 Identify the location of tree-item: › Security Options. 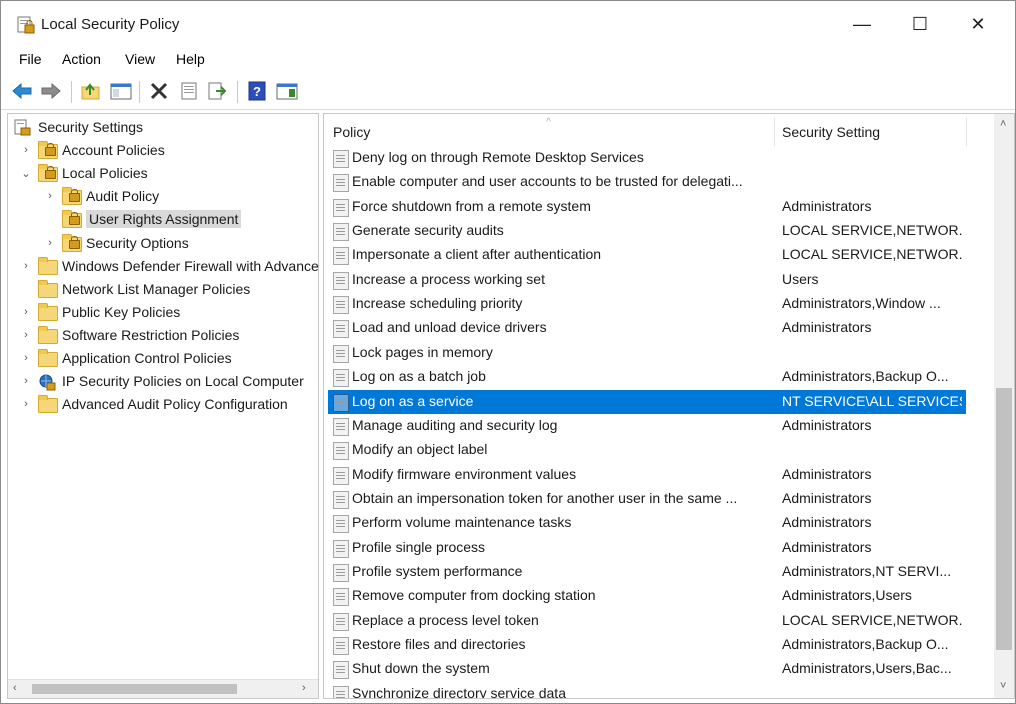
(116, 243).